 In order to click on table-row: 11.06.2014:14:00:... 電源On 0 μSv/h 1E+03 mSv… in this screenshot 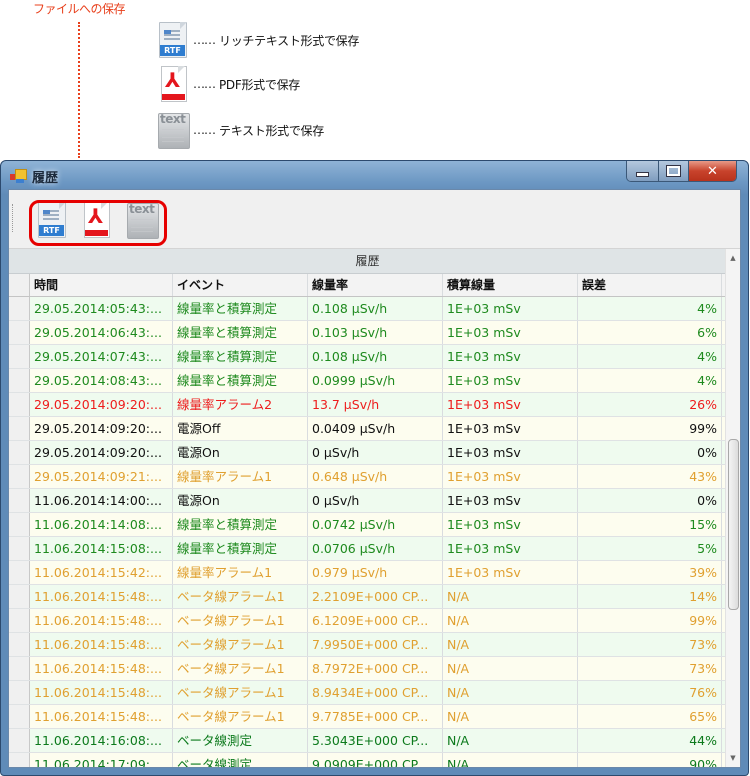, I will do `click(367, 501)`.